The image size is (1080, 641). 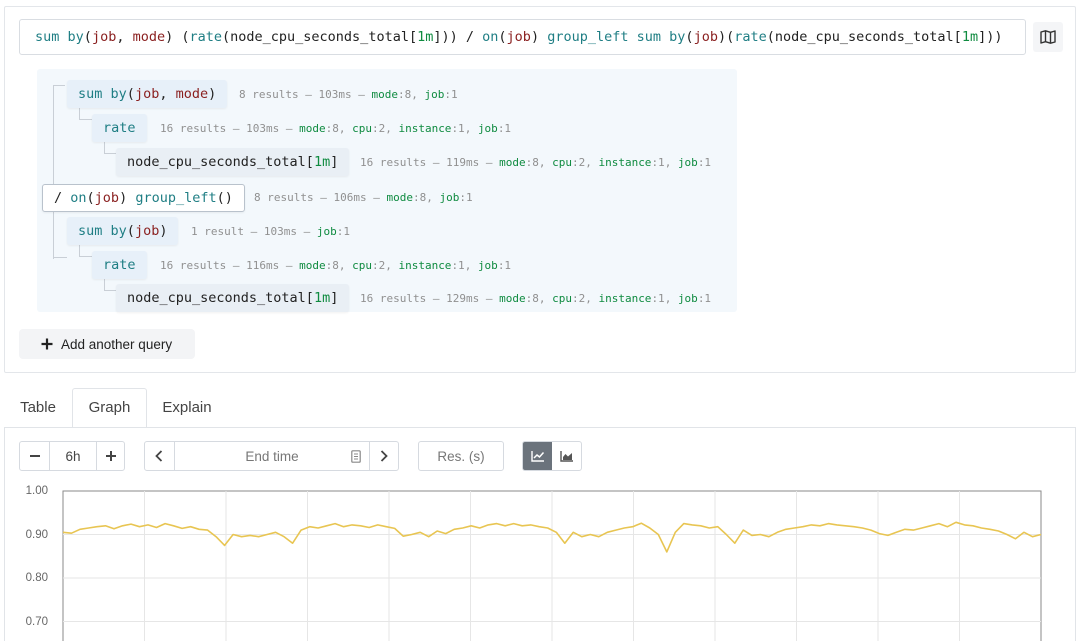 I want to click on stacked-button, so click(x=566, y=456).